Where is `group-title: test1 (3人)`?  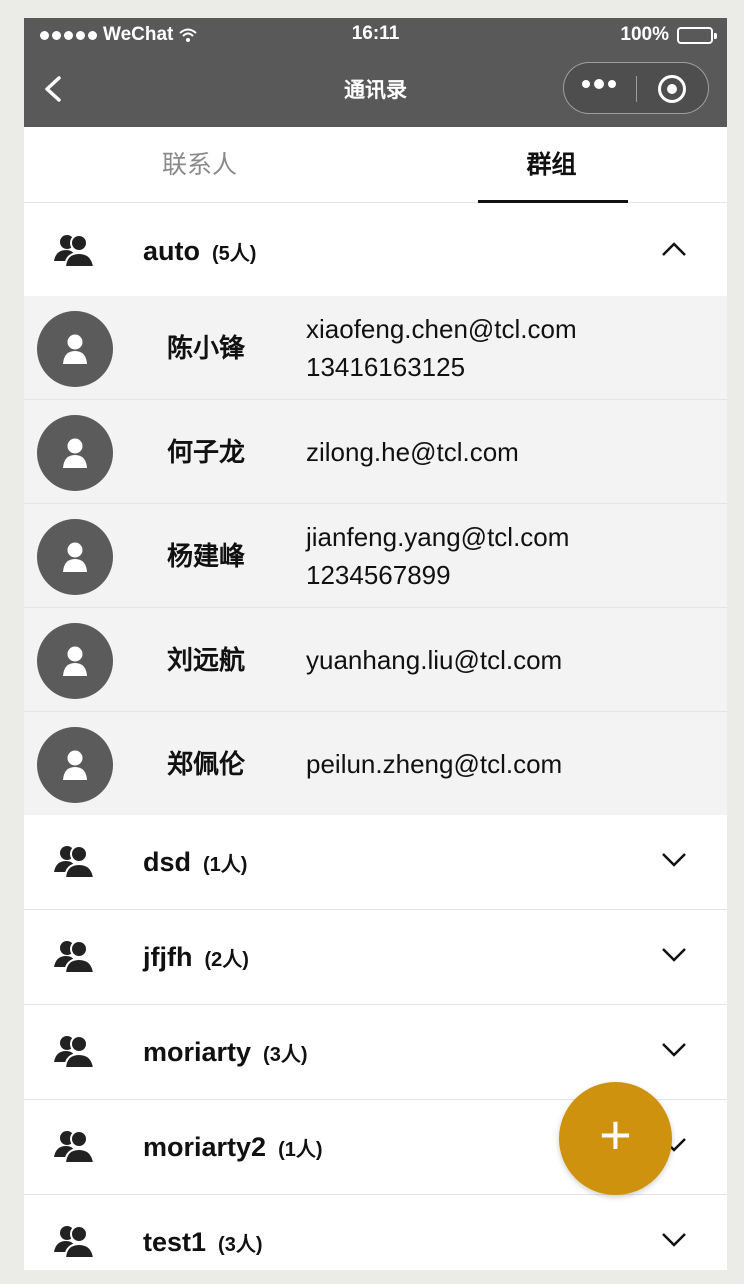
group-title: test1 (3人) is located at coordinates (202, 1232).